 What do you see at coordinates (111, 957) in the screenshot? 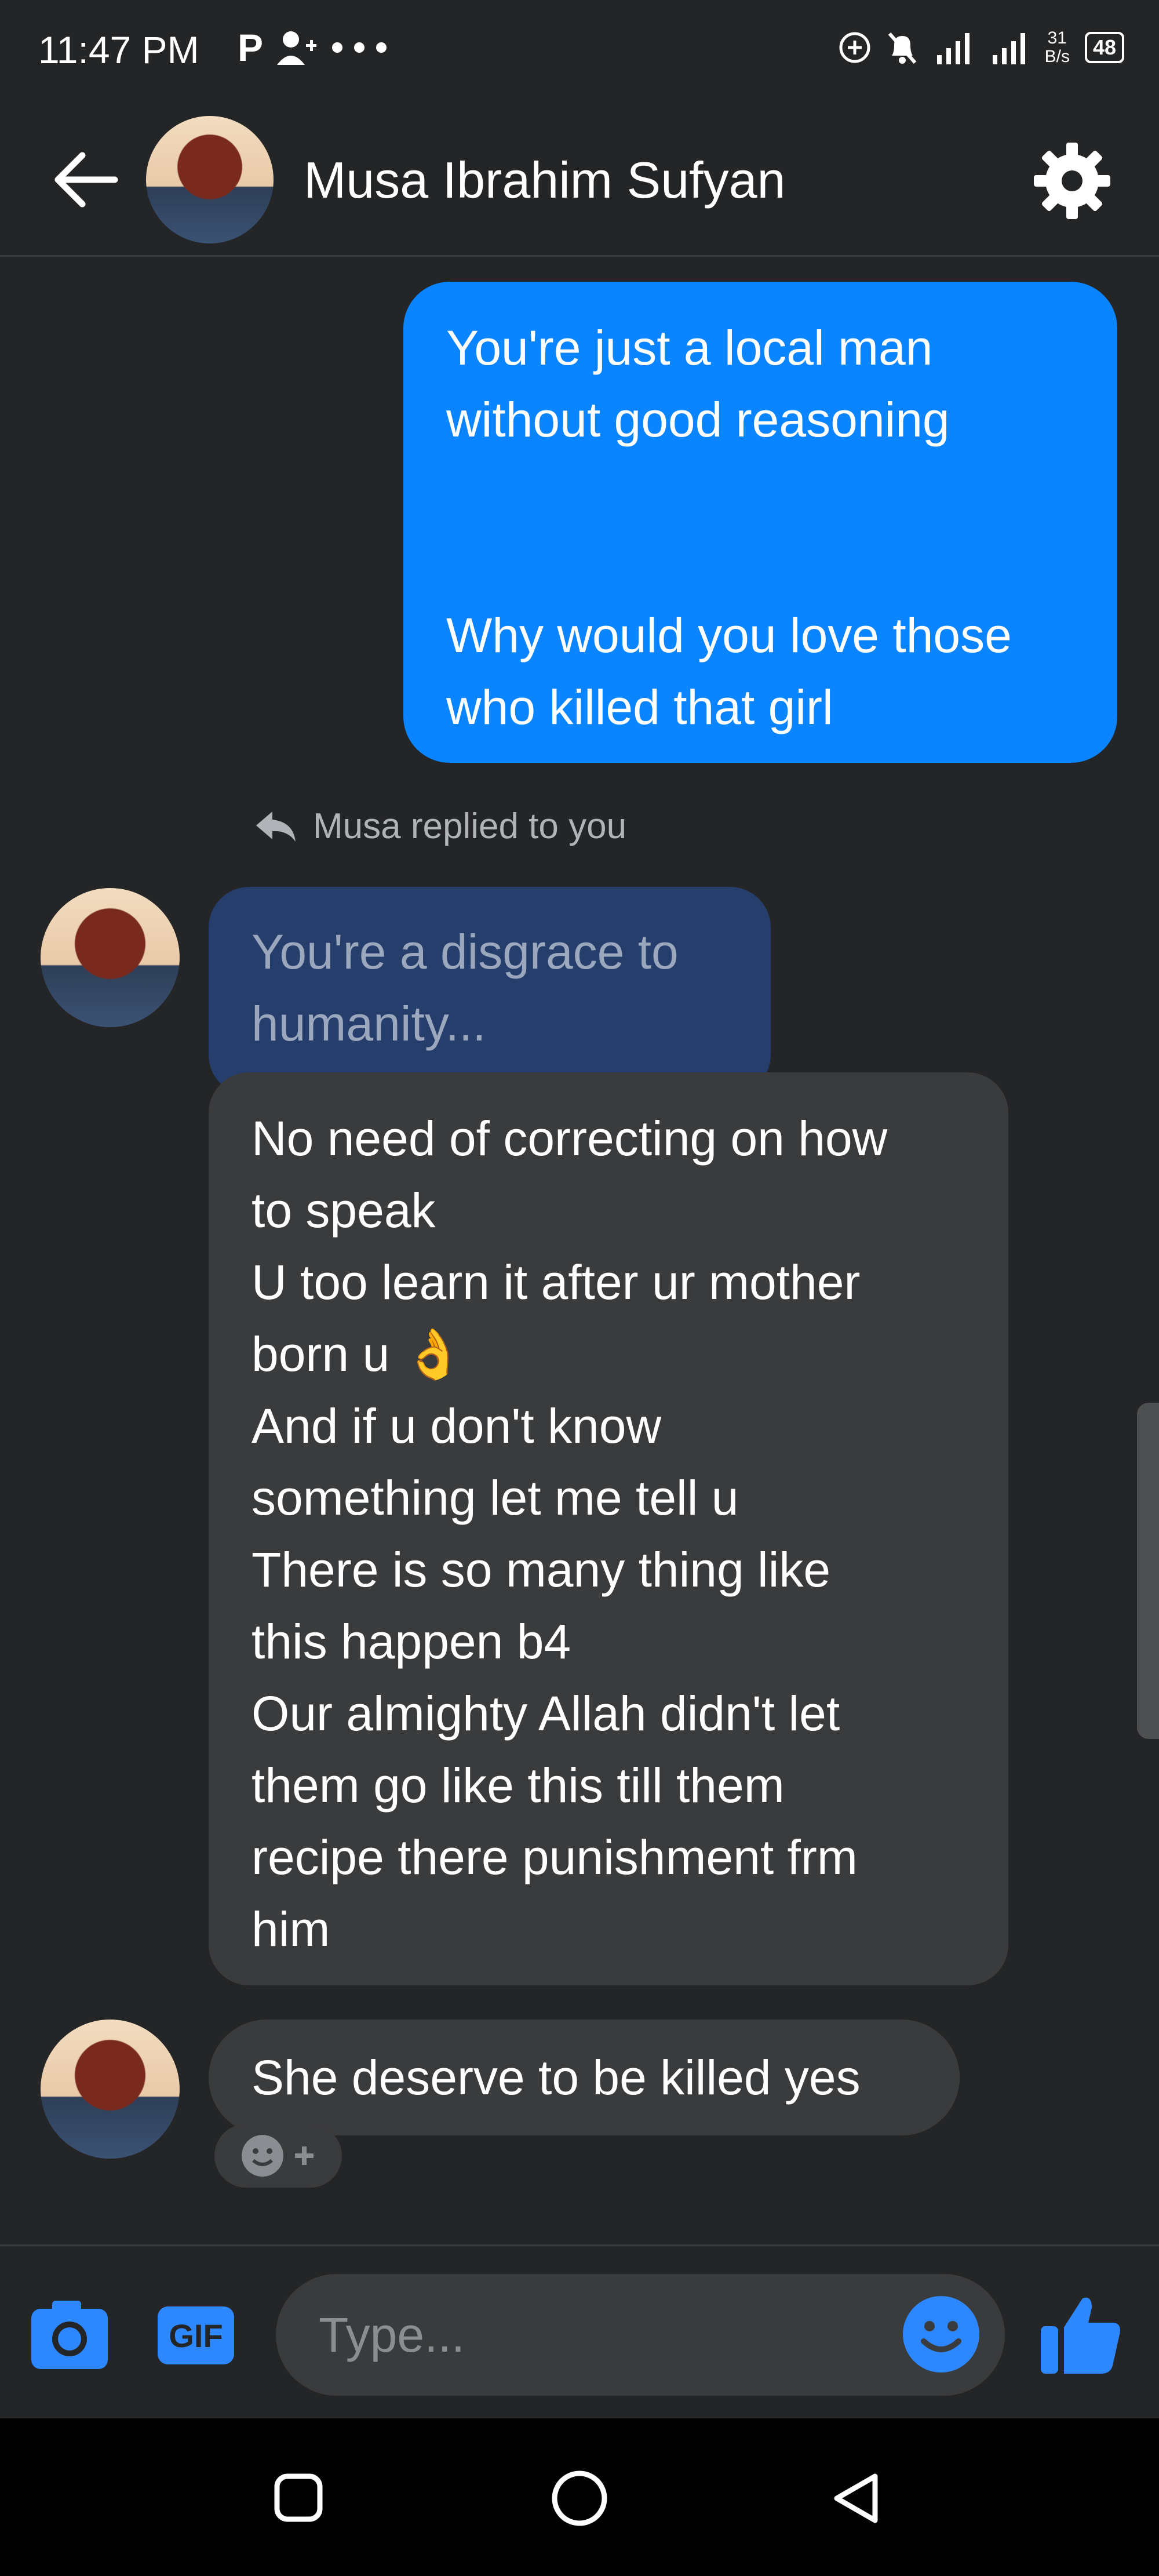
I see `sender-avatar` at bounding box center [111, 957].